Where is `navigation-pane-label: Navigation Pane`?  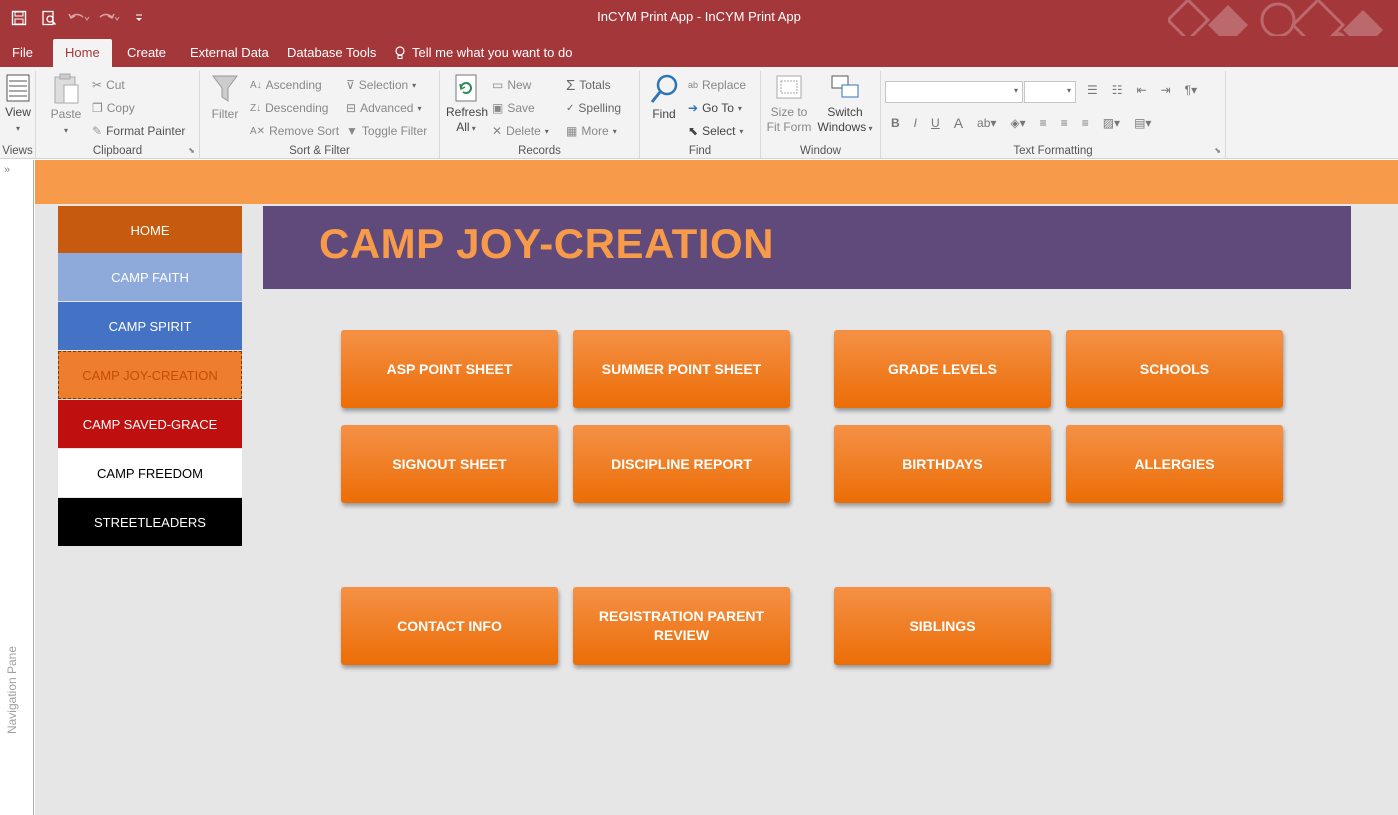 navigation-pane-label: Navigation Pane is located at coordinates (12, 690).